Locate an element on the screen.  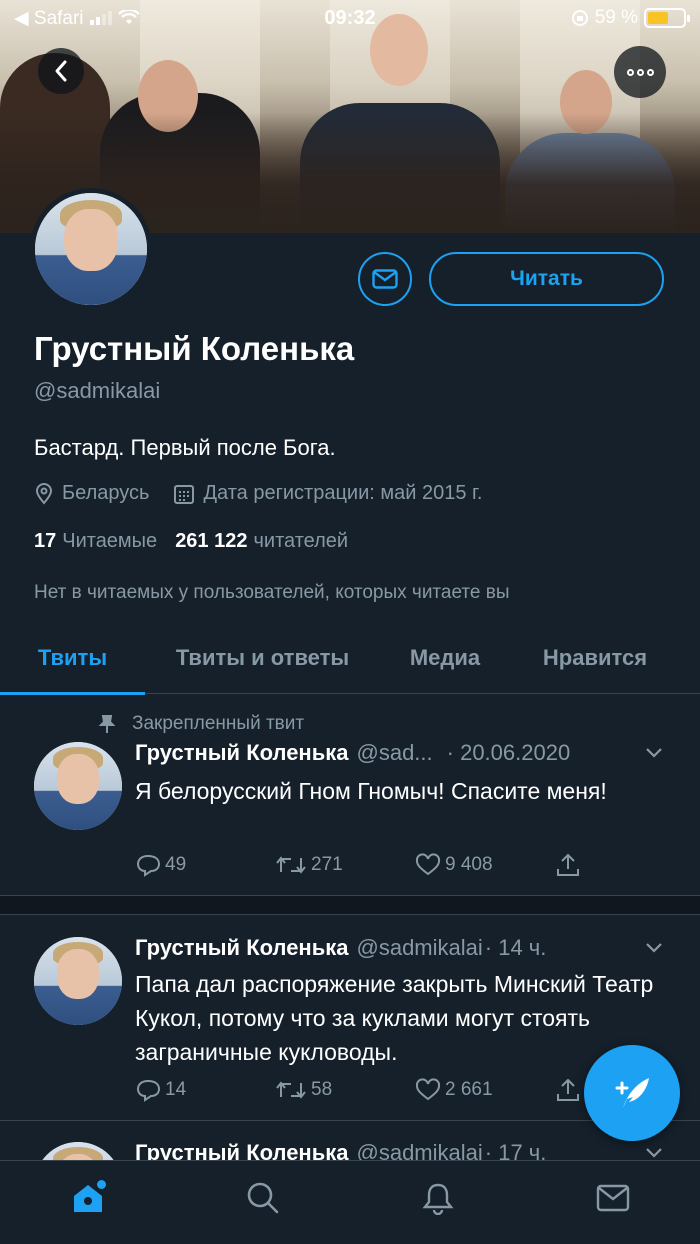
tweet-actions: 49 271 9 408 is located at coordinates (365, 865).